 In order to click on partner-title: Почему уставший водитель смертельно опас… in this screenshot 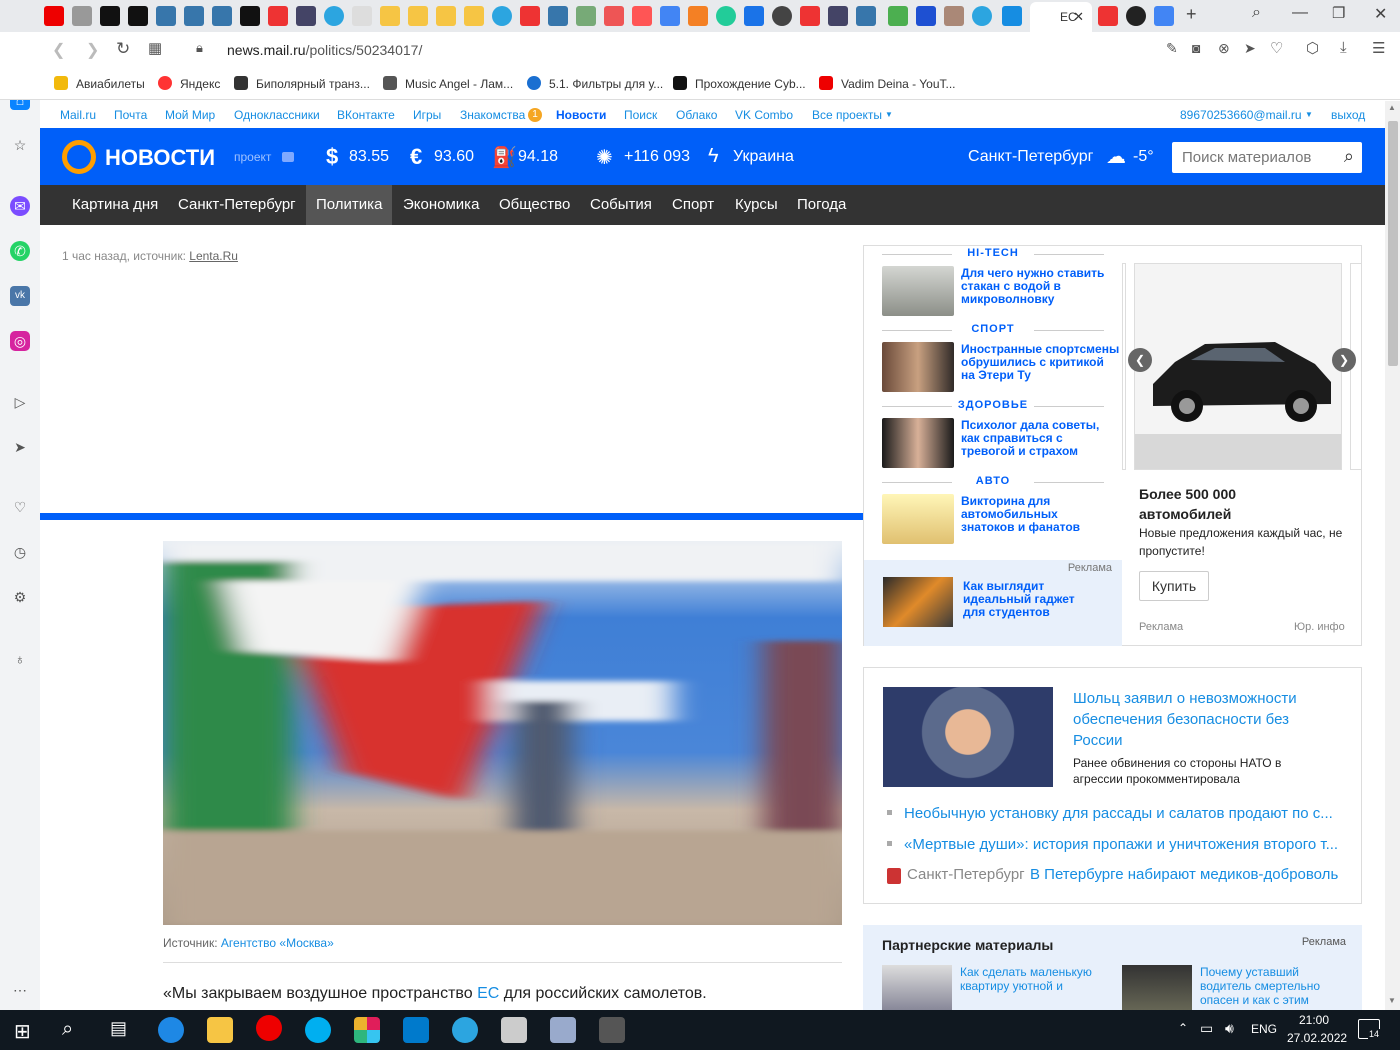, I will do `click(1272, 987)`.